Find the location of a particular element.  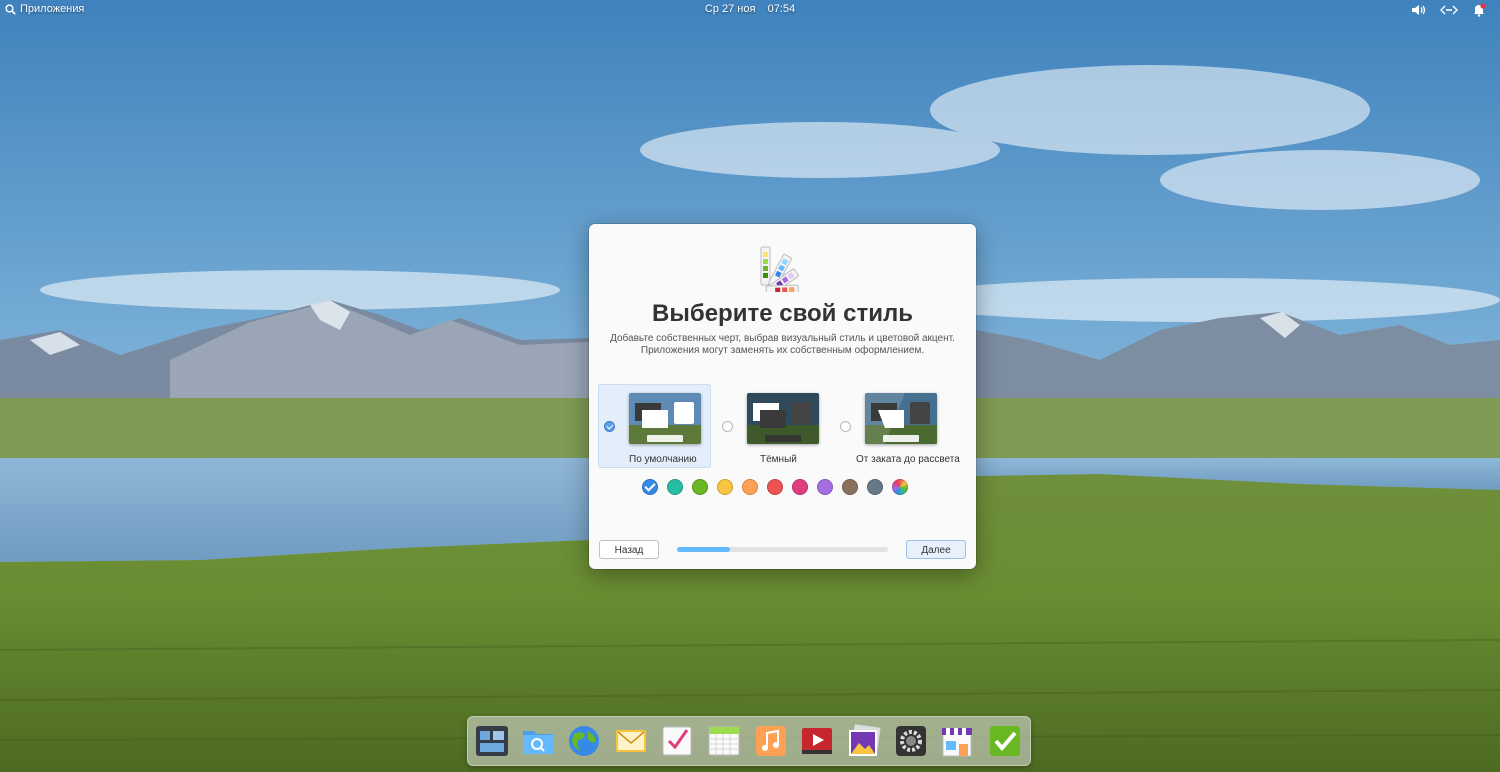

style-option-sunset-to-sunrise: От заката до рассвета is located at coordinates (901, 426).